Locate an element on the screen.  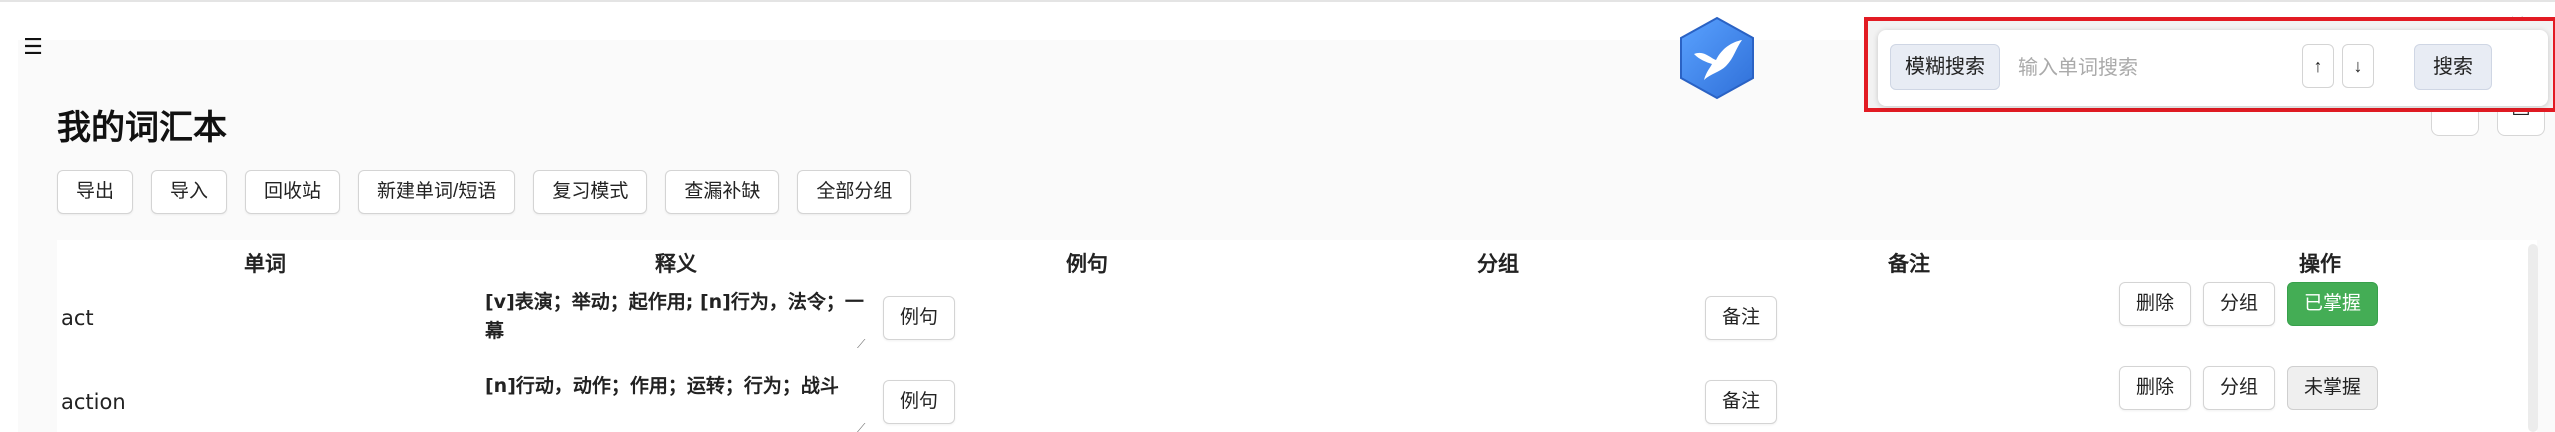
page-title: 我的词汇本 is located at coordinates (142, 128).